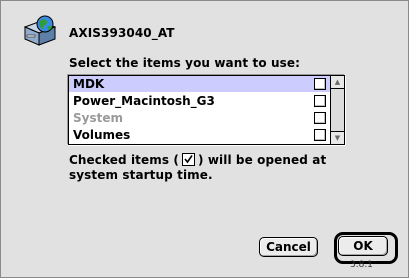 The image size is (409, 278). Describe the element at coordinates (98, 118) in the screenshot. I see `list-item-label: System` at that location.